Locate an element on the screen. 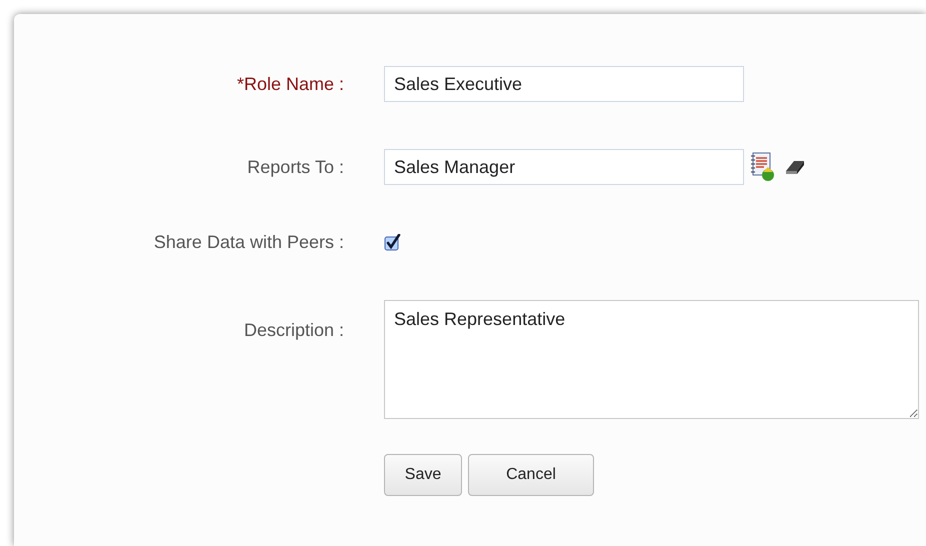 Image resolution: width=926 pixels, height=546 pixels. field-label: *Role Name : is located at coordinates (290, 84).